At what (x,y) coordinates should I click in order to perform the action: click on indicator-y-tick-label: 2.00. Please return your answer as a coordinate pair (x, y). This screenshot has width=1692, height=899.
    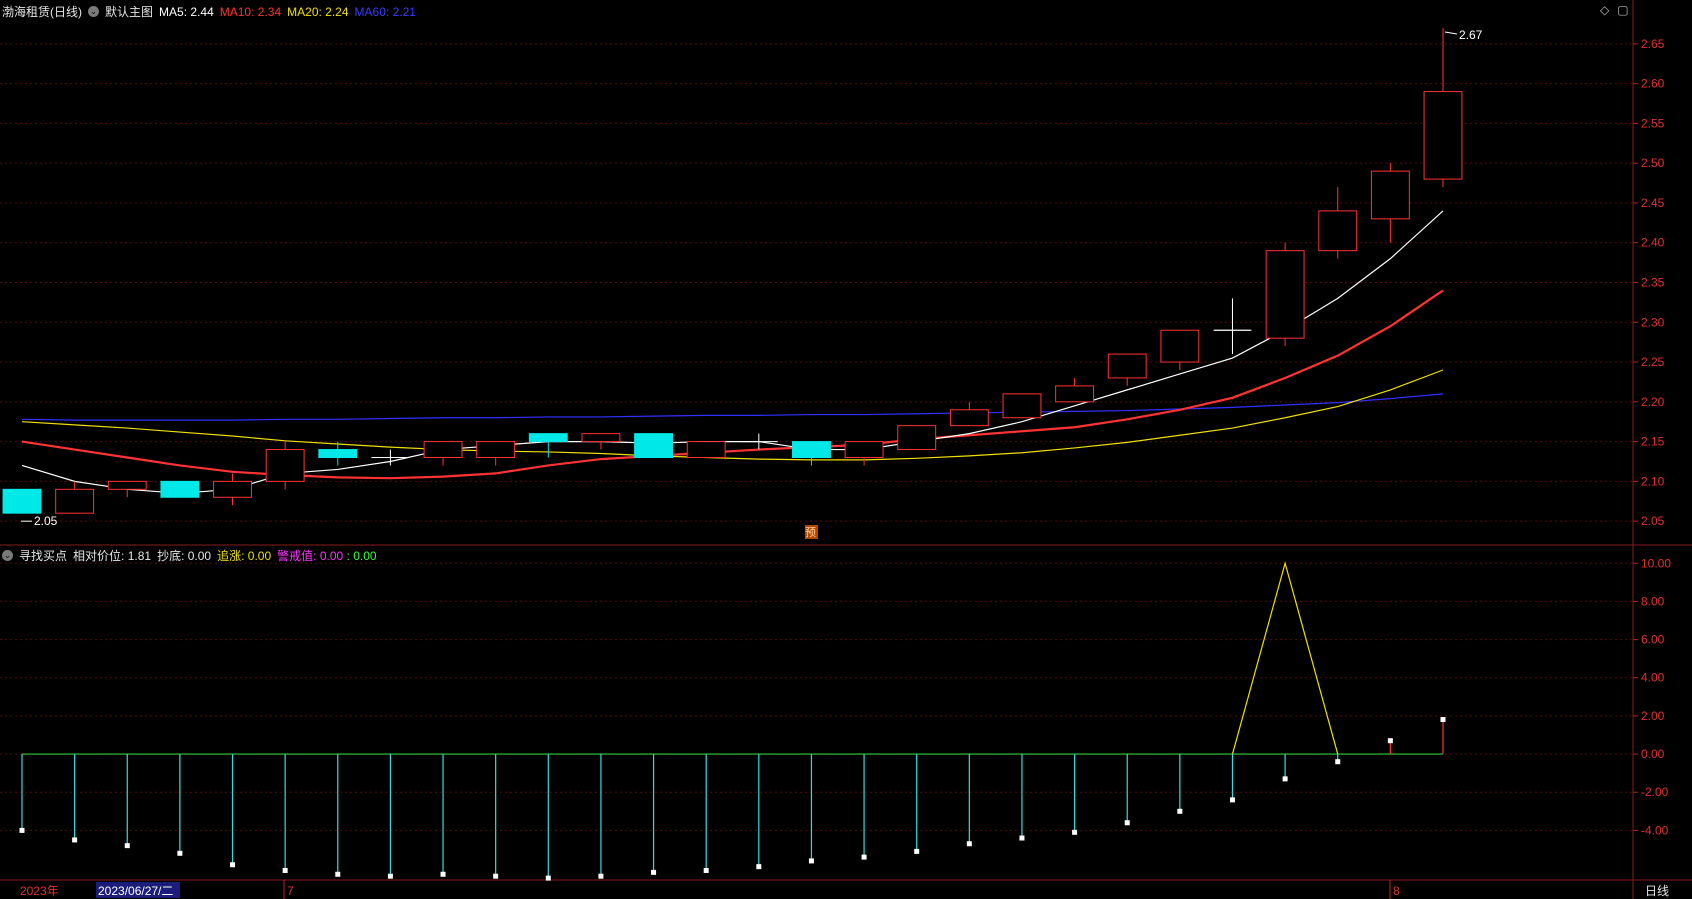
    Looking at the image, I should click on (1653, 716).